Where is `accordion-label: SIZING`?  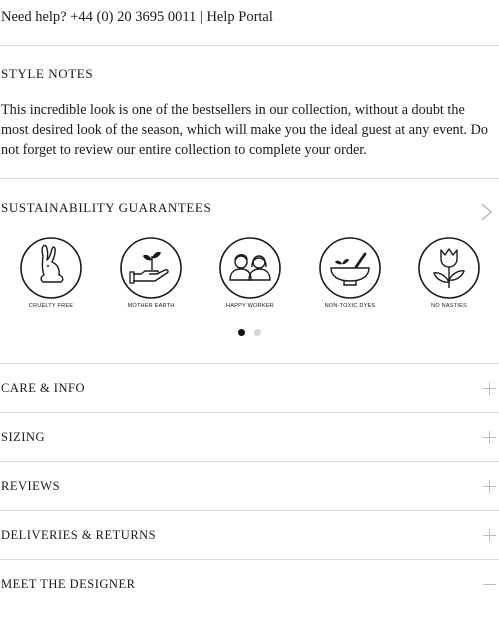 accordion-label: SIZING is located at coordinates (23, 437).